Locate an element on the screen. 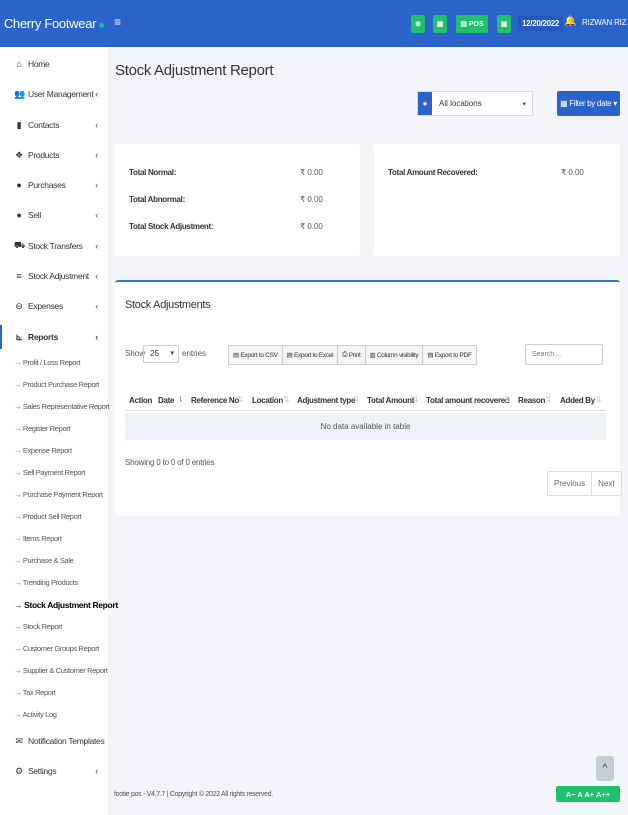  report-link-activity-log: → Activity Log is located at coordinates (35, 714).